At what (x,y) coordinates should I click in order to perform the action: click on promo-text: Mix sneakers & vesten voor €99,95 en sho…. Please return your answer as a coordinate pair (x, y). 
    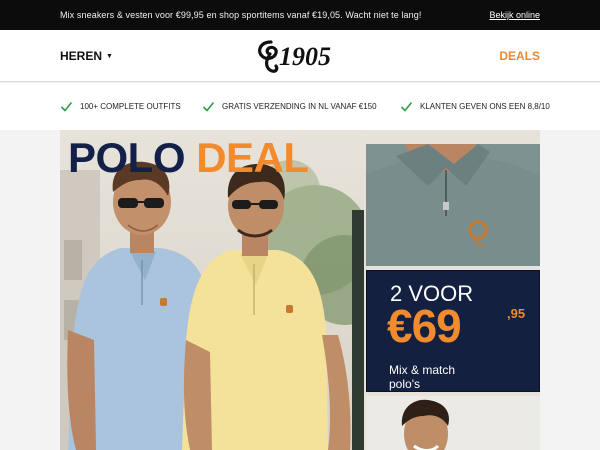
    Looking at the image, I should click on (241, 15).